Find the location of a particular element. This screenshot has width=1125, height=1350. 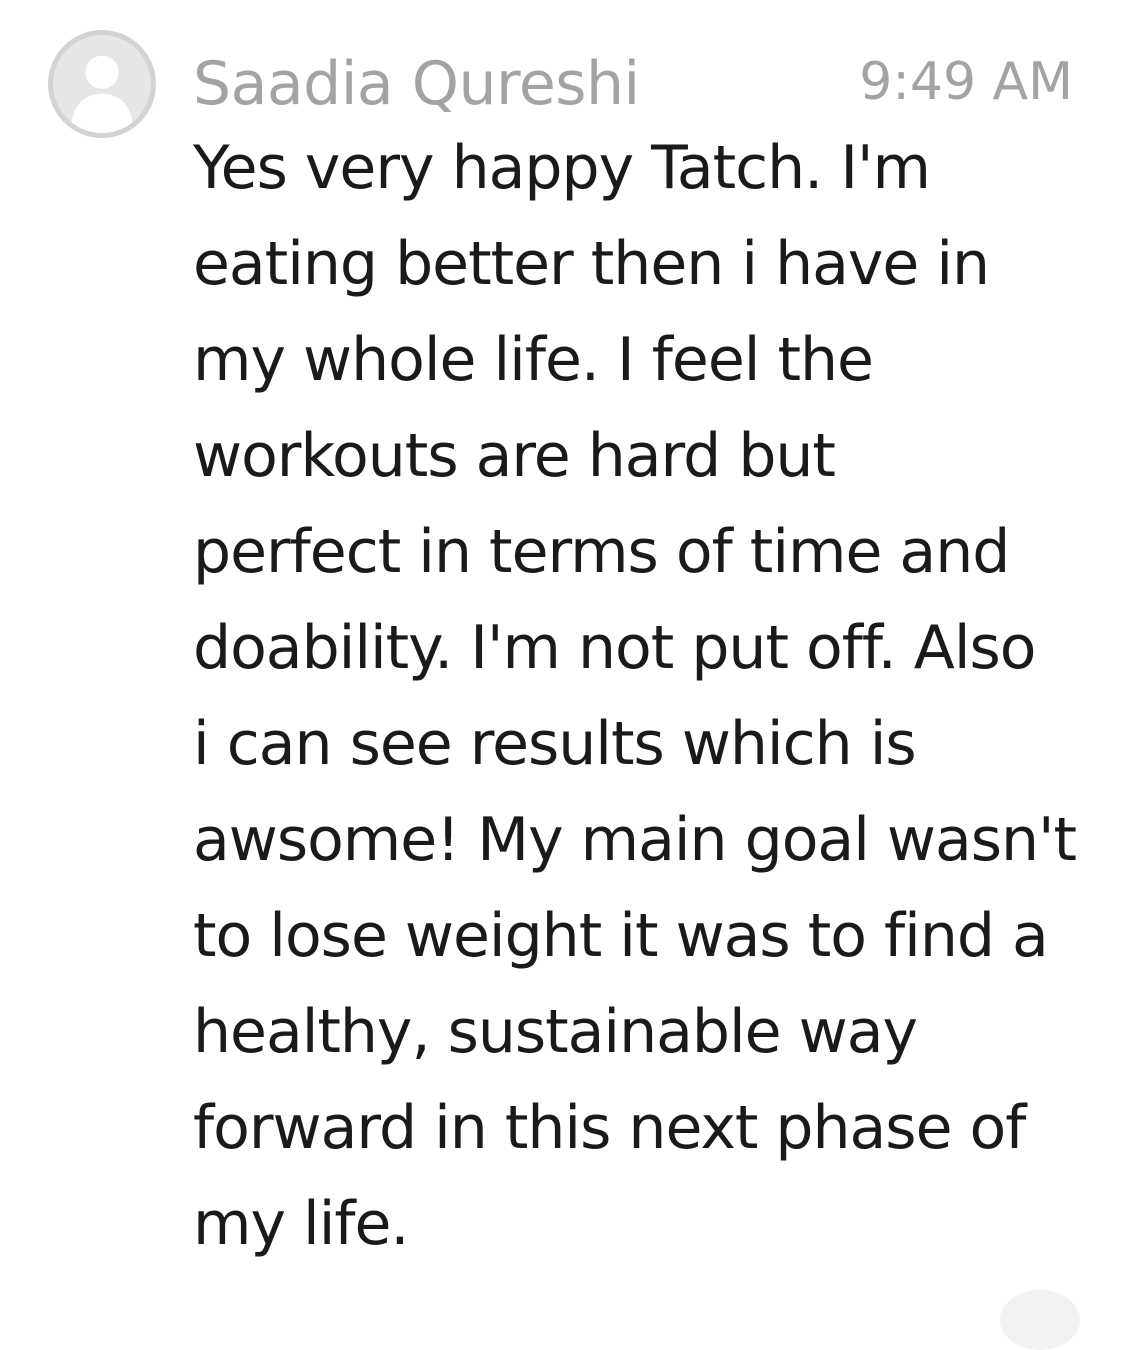

default-user-icon is located at coordinates (102, 94).